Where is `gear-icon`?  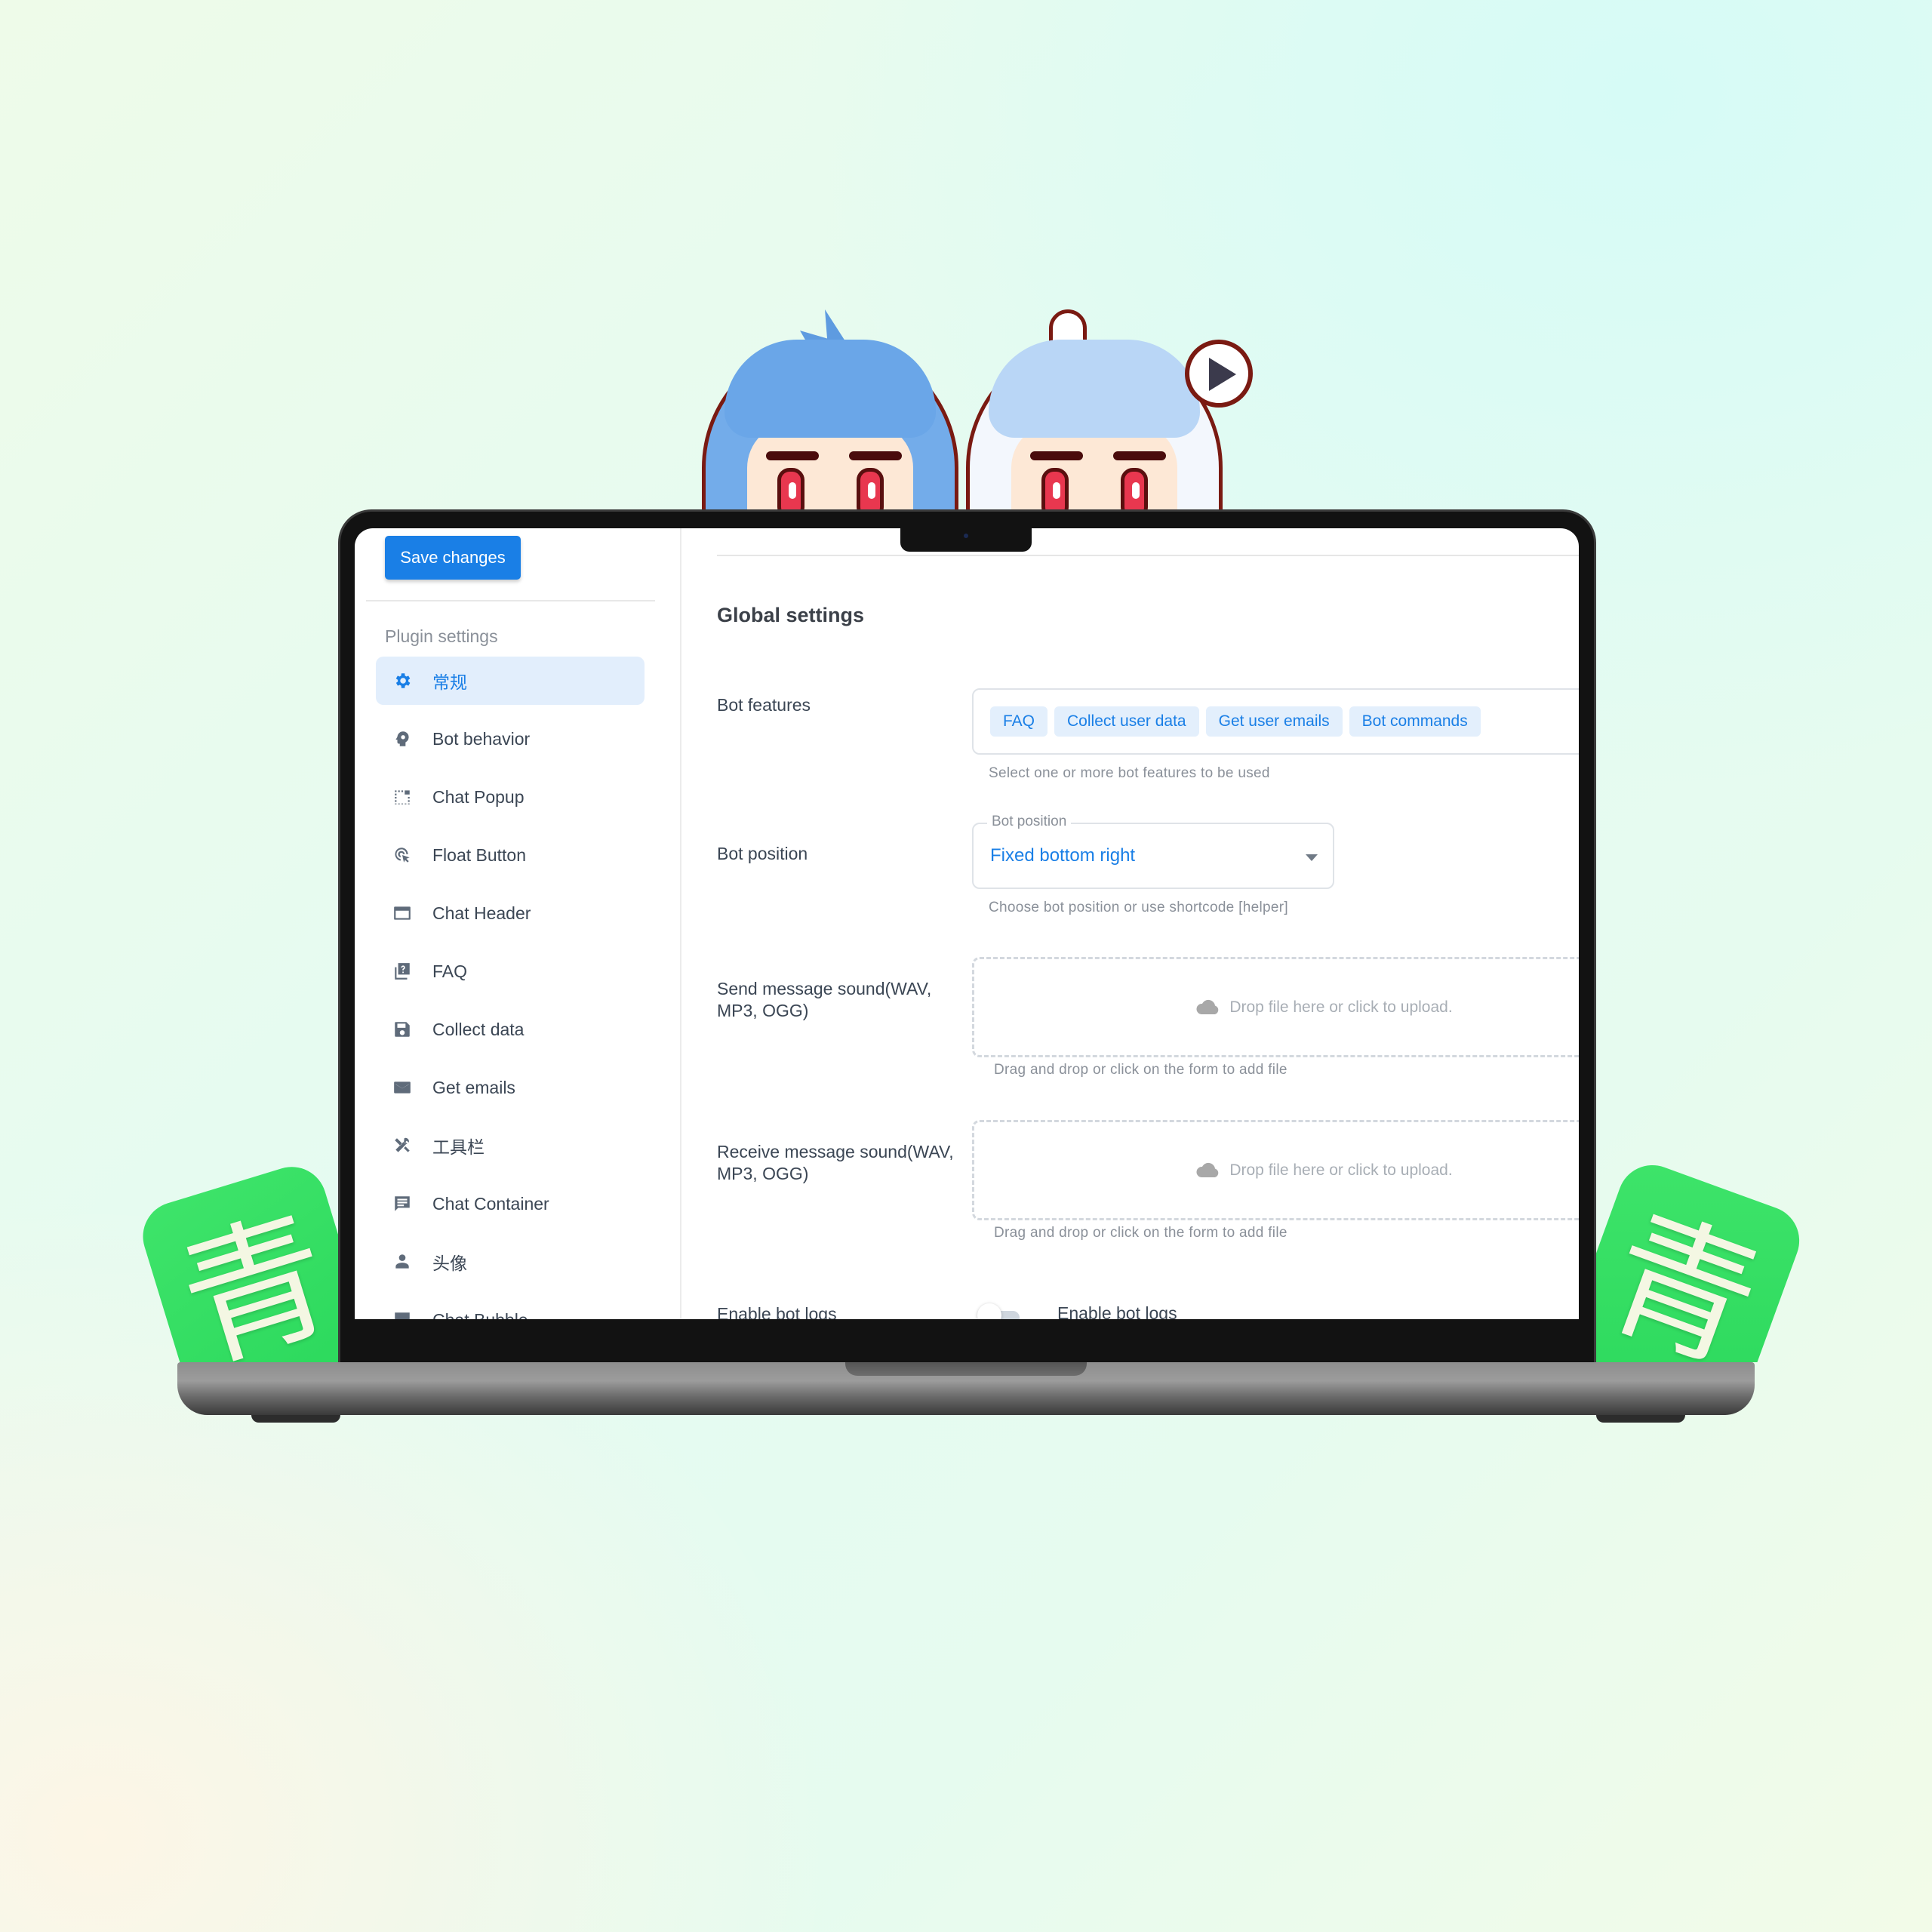 gear-icon is located at coordinates (402, 680).